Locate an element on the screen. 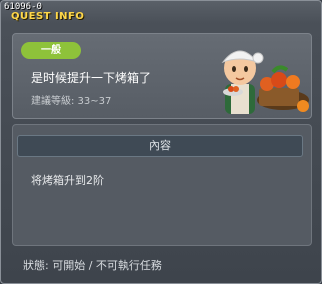 Image resolution: width=322 pixels, height=284 pixels. npc-chef-illustration is located at coordinates (265, 82).